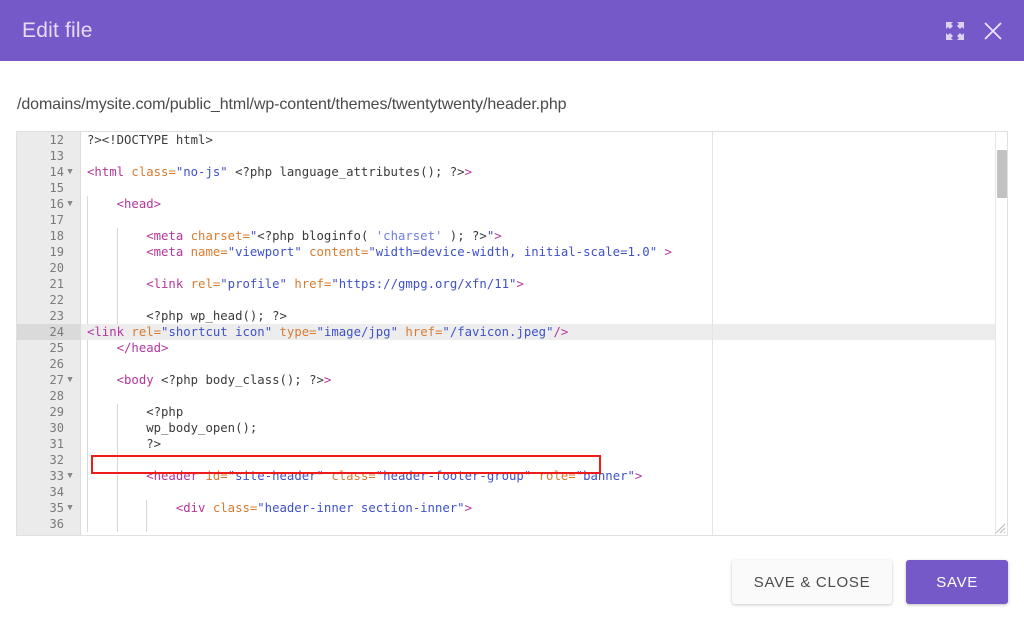 Image resolution: width=1024 pixels, height=625 pixels. Describe the element at coordinates (109, 172) in the screenshot. I see `code-token-tag: <html` at that location.